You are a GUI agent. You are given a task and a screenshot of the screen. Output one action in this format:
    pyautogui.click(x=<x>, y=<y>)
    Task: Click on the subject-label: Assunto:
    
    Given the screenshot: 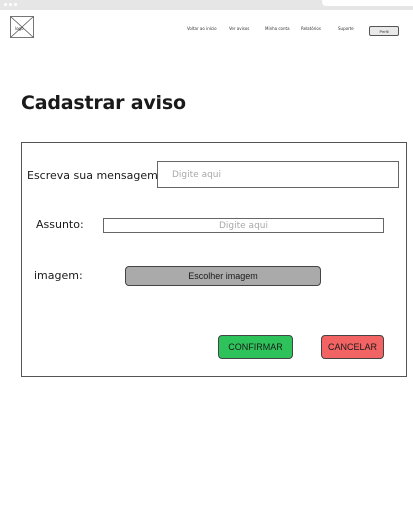 What is the action you would take?
    pyautogui.click(x=60, y=224)
    